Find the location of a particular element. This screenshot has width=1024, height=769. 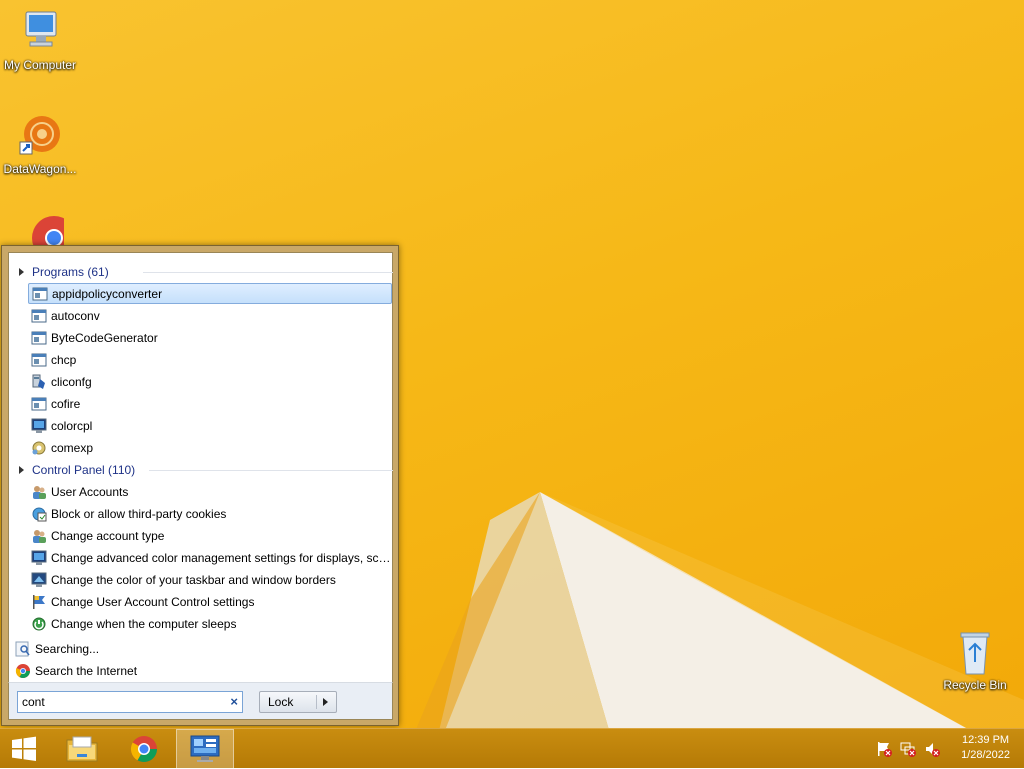

taskbar: 12:39 PM 1/28/2022 is located at coordinates (512, 748).